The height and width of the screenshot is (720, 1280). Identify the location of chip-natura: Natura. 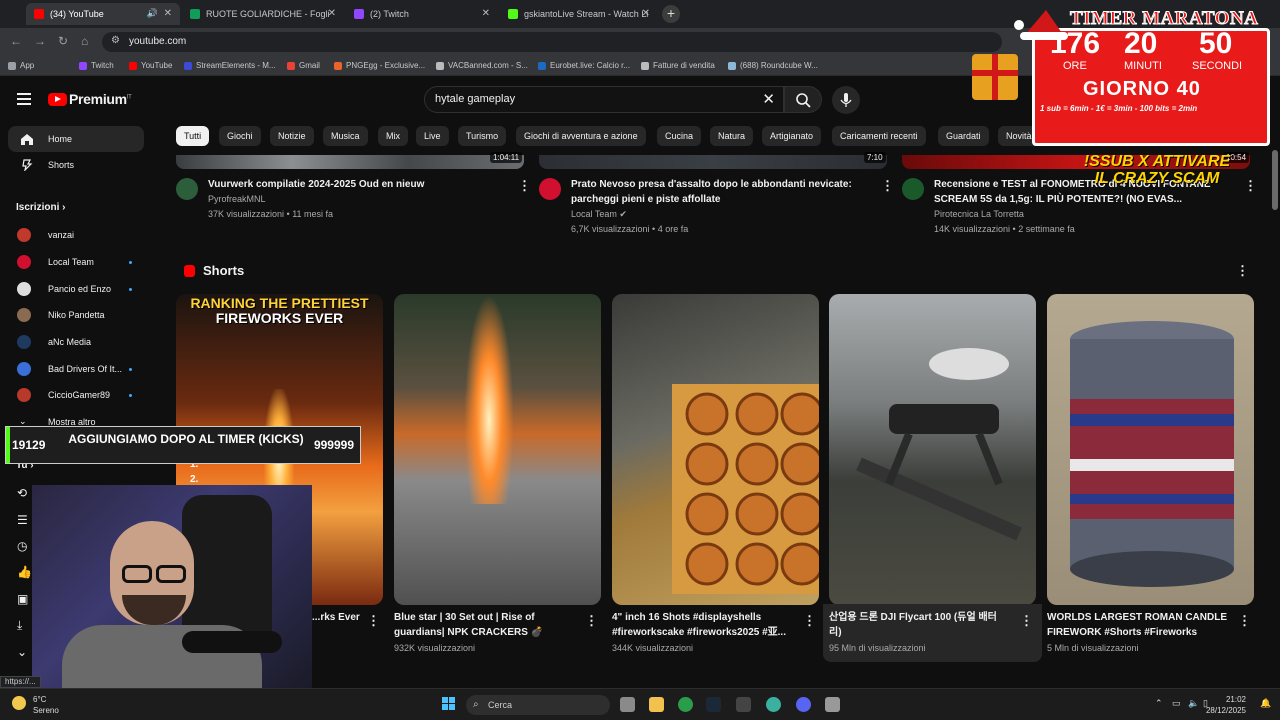
(732, 136).